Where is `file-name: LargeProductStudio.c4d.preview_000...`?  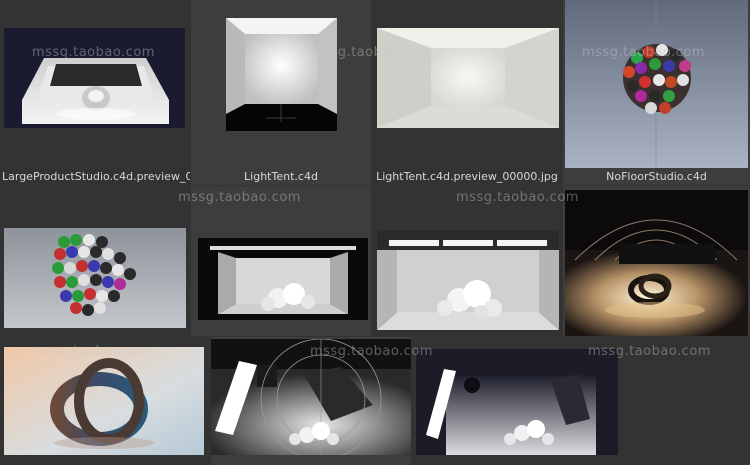 file-name: LargeProductStudio.c4d.preview_000... is located at coordinates (96, 176).